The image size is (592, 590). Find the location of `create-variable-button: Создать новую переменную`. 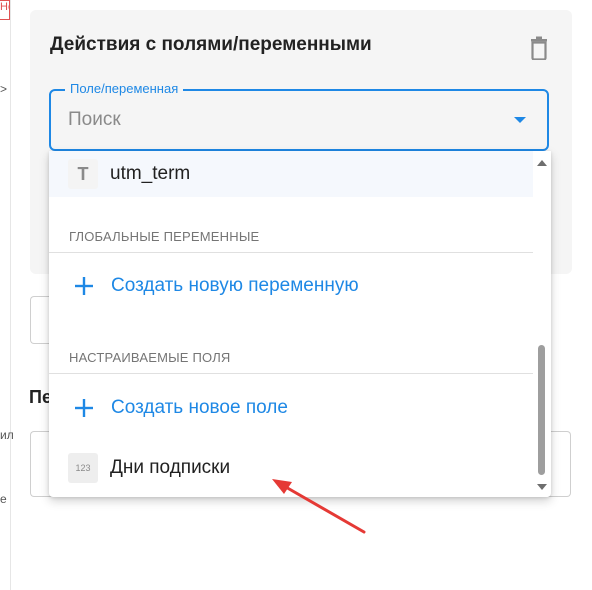

create-variable-button: Создать новую переменную is located at coordinates (291, 286).